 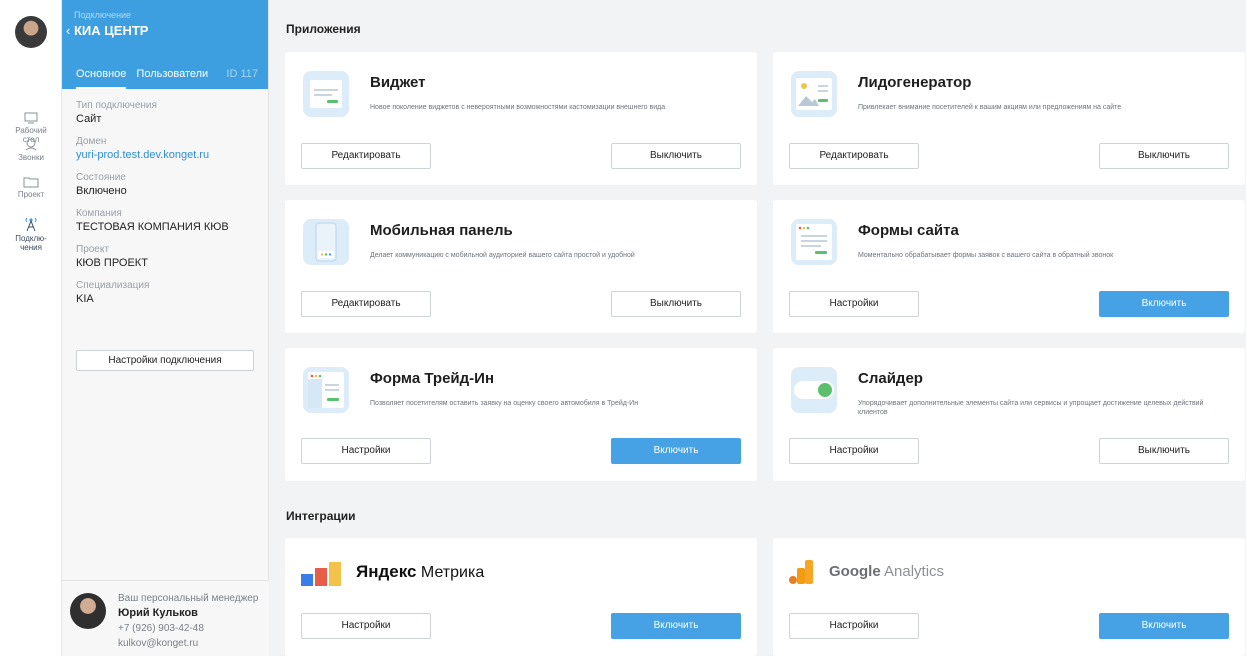 What do you see at coordinates (915, 82) in the screenshot?
I see `app-name: Лидогенератор` at bounding box center [915, 82].